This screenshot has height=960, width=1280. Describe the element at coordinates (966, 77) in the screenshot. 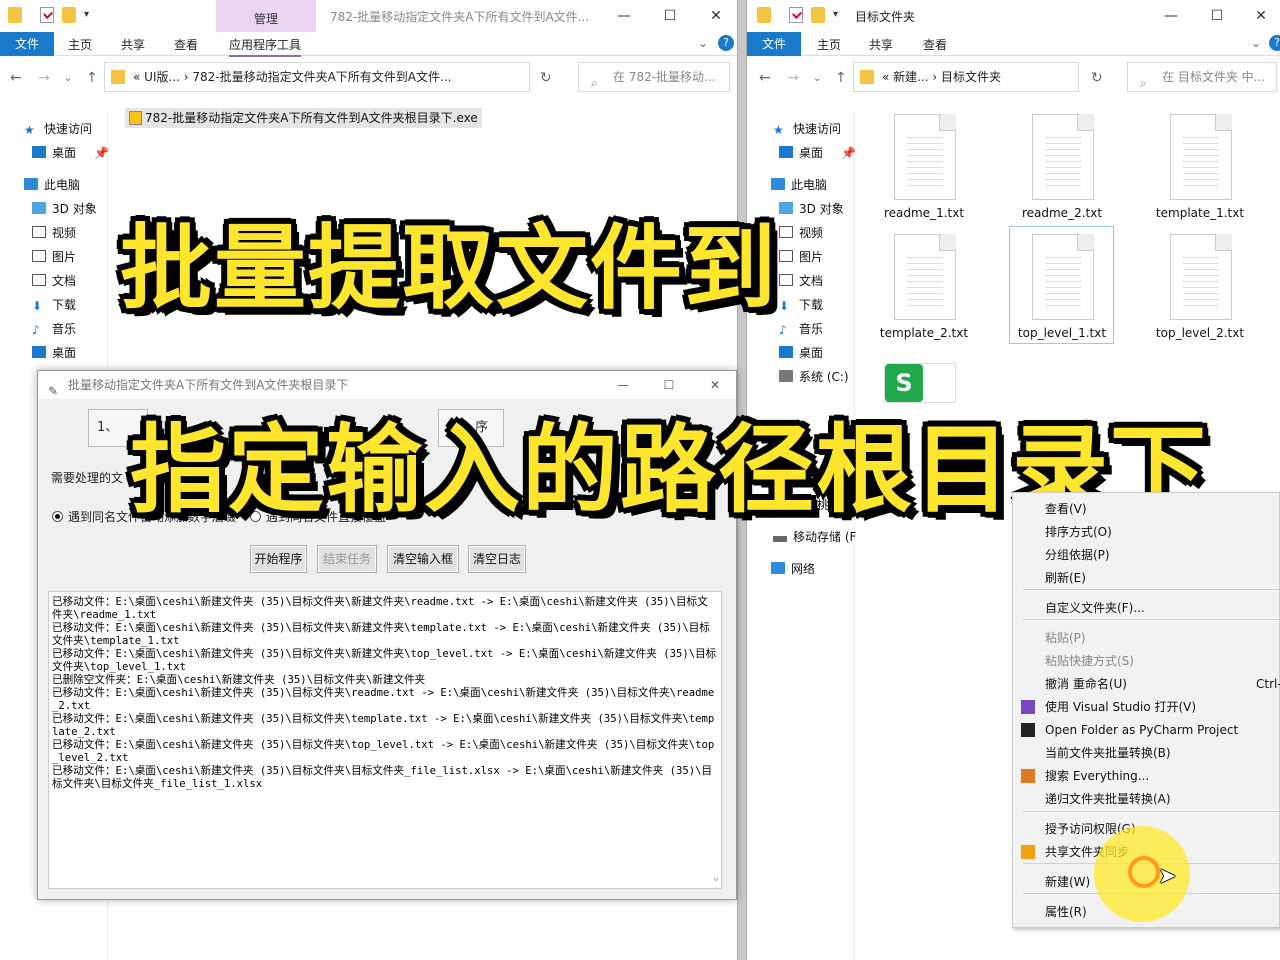

I see `address-bar: « 新建... › 目标文件夹` at that location.